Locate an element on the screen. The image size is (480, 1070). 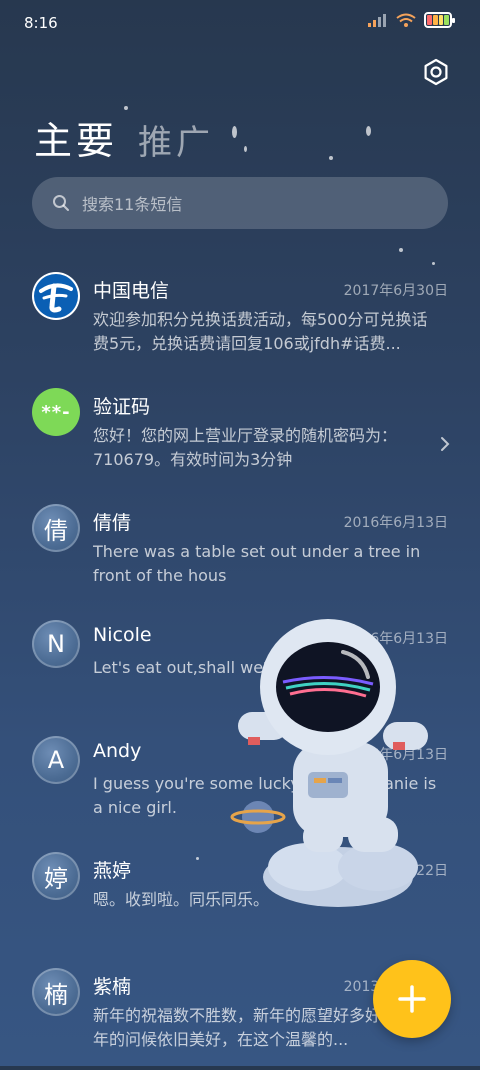
china-telecom-logo-icon is located at coordinates (56, 296).